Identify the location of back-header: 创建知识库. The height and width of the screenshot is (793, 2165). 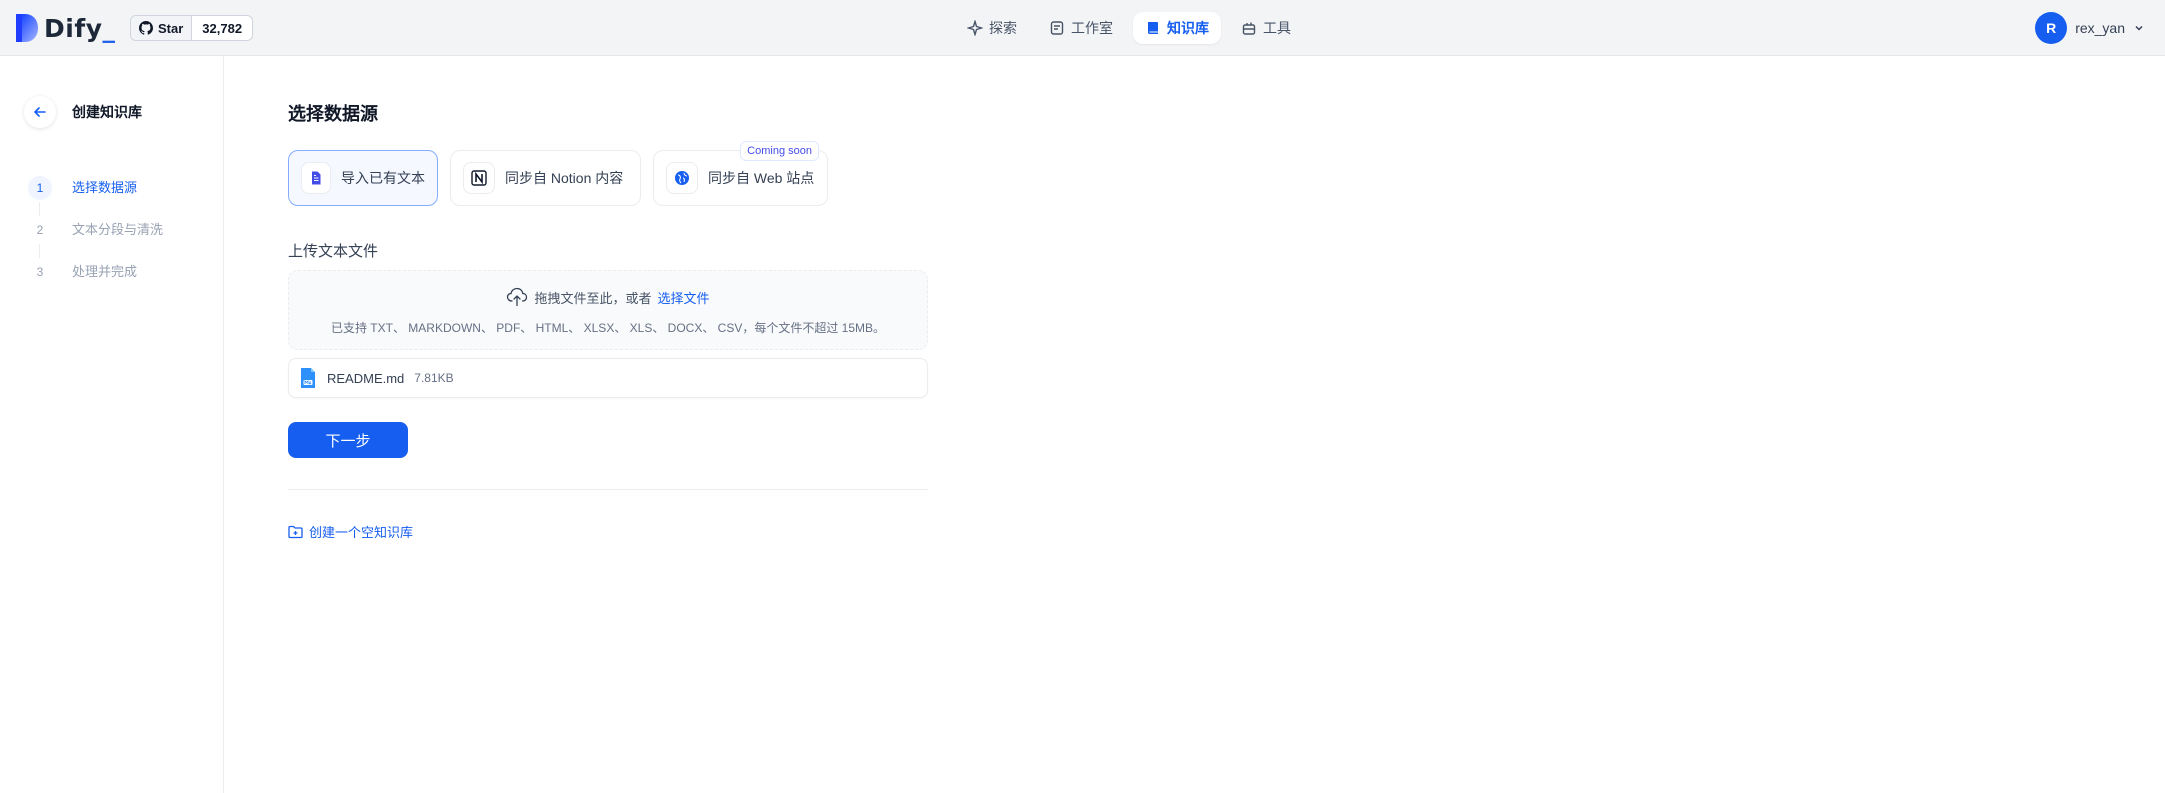
(83, 112).